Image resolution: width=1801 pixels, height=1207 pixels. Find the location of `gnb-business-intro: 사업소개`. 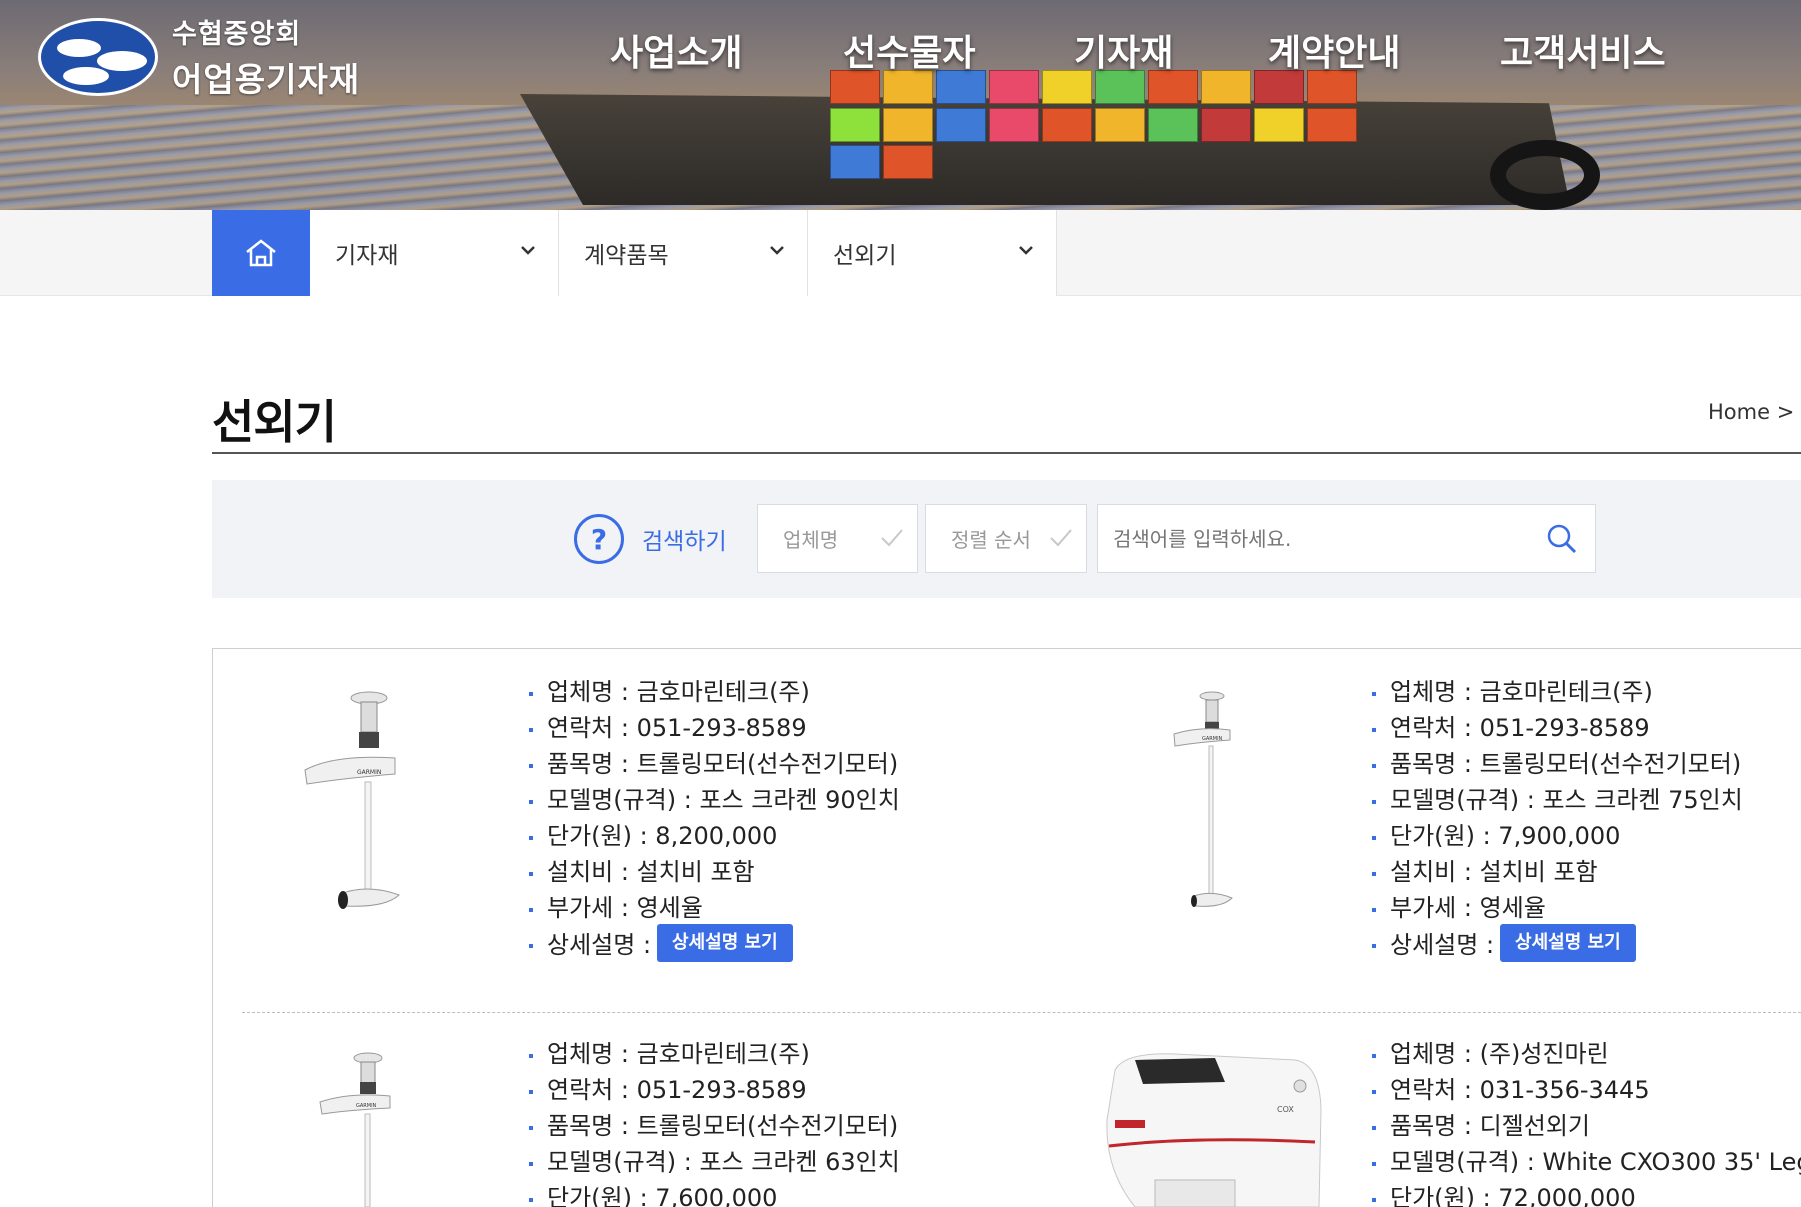

gnb-business-intro: 사업소개 is located at coordinates (676, 50).